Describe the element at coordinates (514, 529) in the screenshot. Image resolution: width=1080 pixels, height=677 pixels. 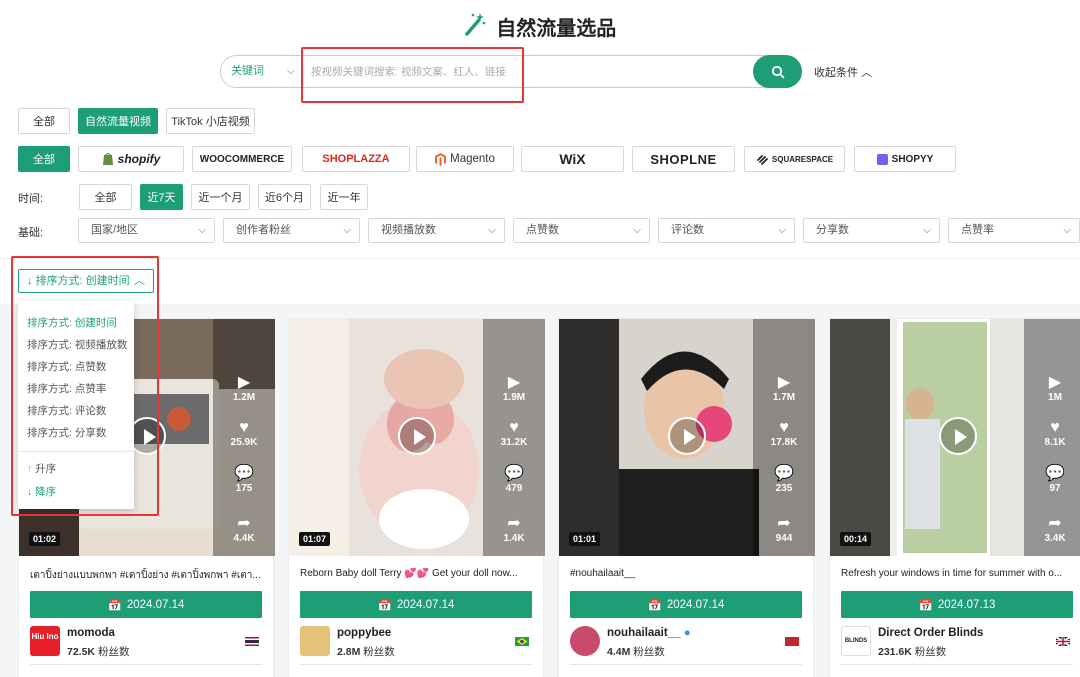
I see `shares-stat: ➦ 1.4K` at that location.